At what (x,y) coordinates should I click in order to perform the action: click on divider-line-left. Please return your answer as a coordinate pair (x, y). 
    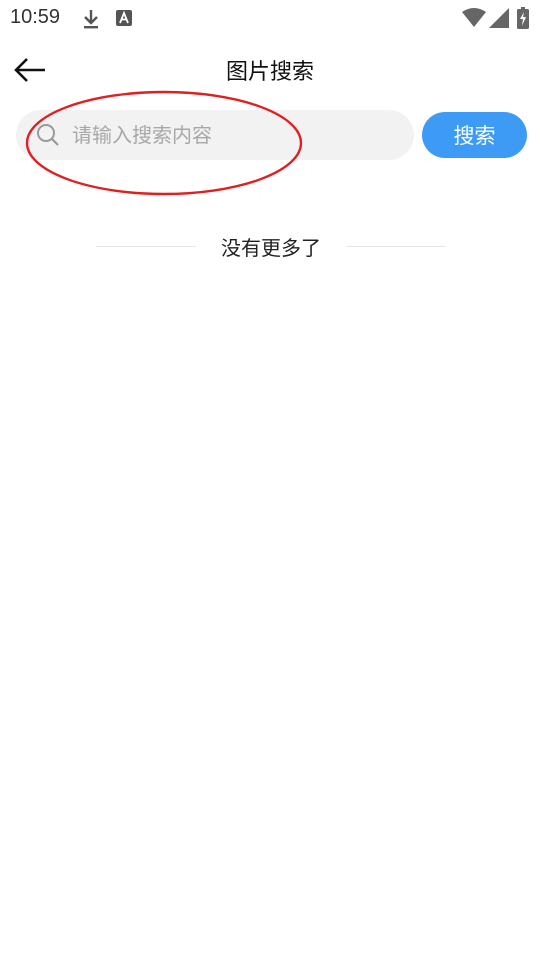
    Looking at the image, I should click on (146, 246).